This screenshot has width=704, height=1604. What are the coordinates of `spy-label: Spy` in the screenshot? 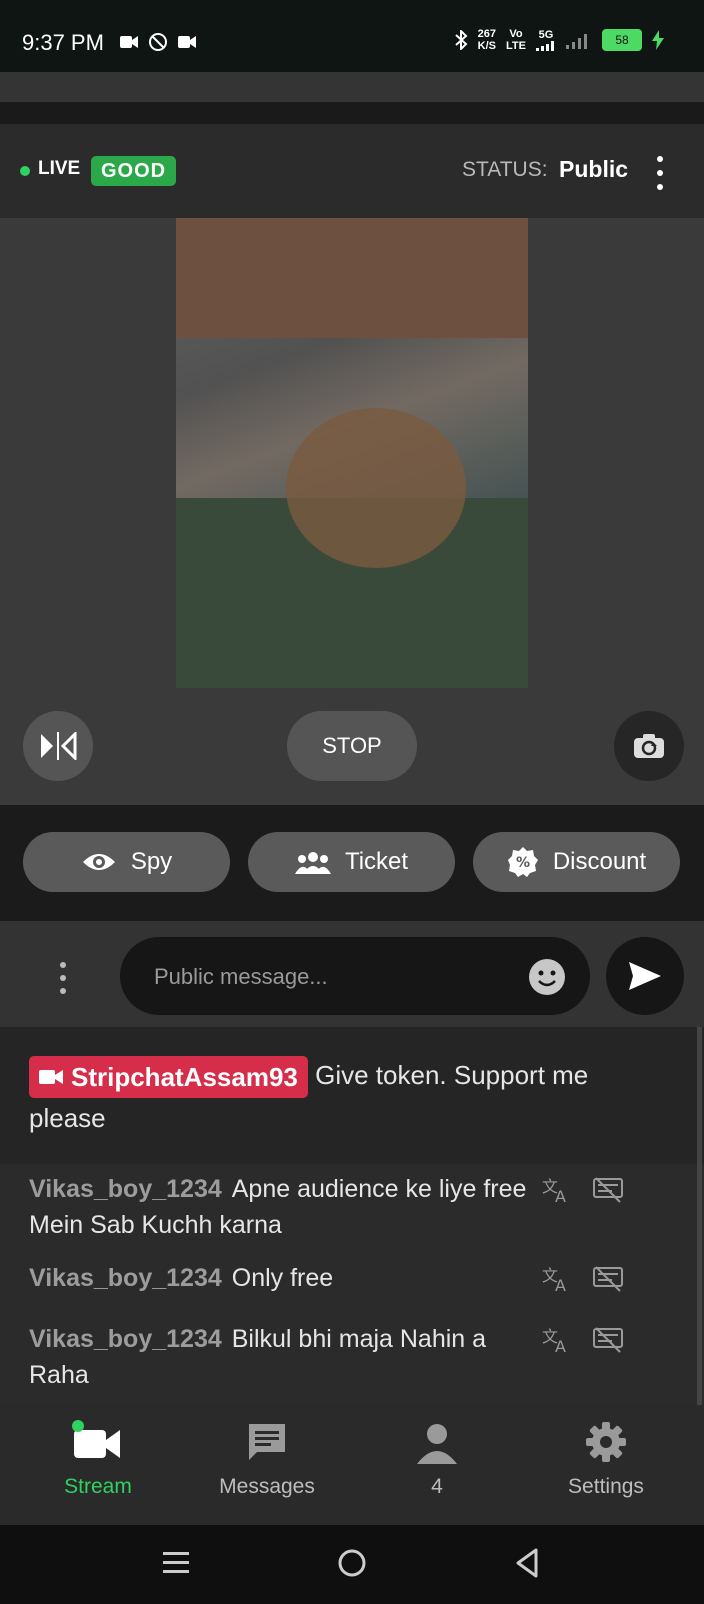 It's located at (151, 861).